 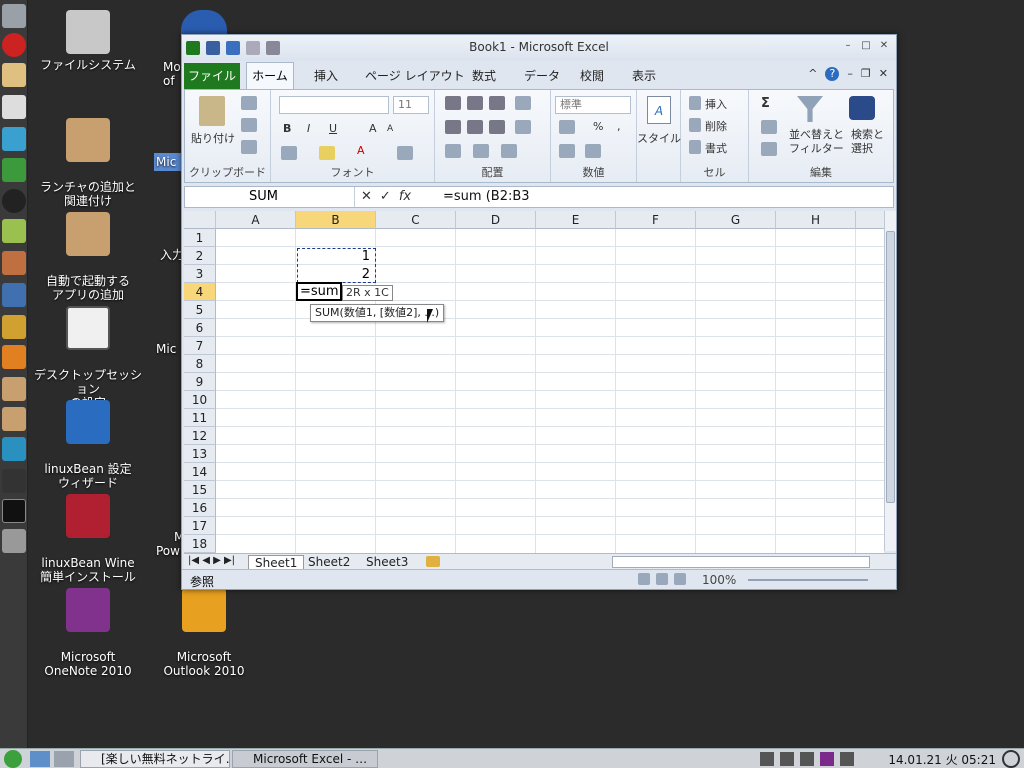 I want to click on collapse-ribbon-icon: ^, so click(x=812, y=74).